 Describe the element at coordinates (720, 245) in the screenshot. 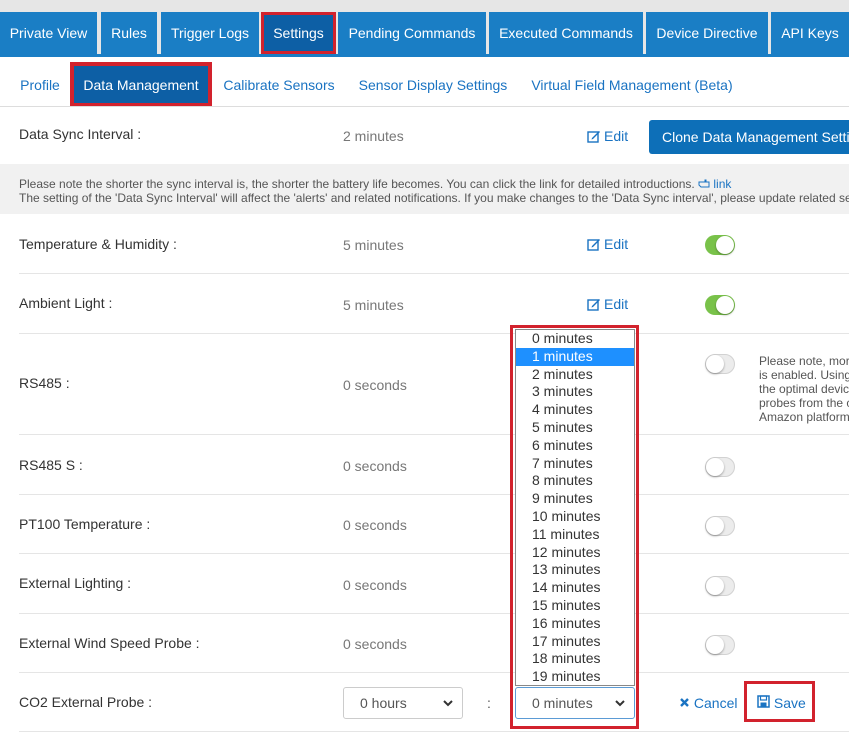

I see `temperature-toggle` at that location.